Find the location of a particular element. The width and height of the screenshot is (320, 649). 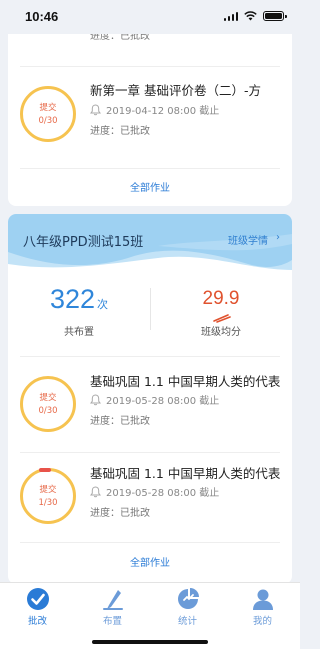

pencil-icon is located at coordinates (112, 600).